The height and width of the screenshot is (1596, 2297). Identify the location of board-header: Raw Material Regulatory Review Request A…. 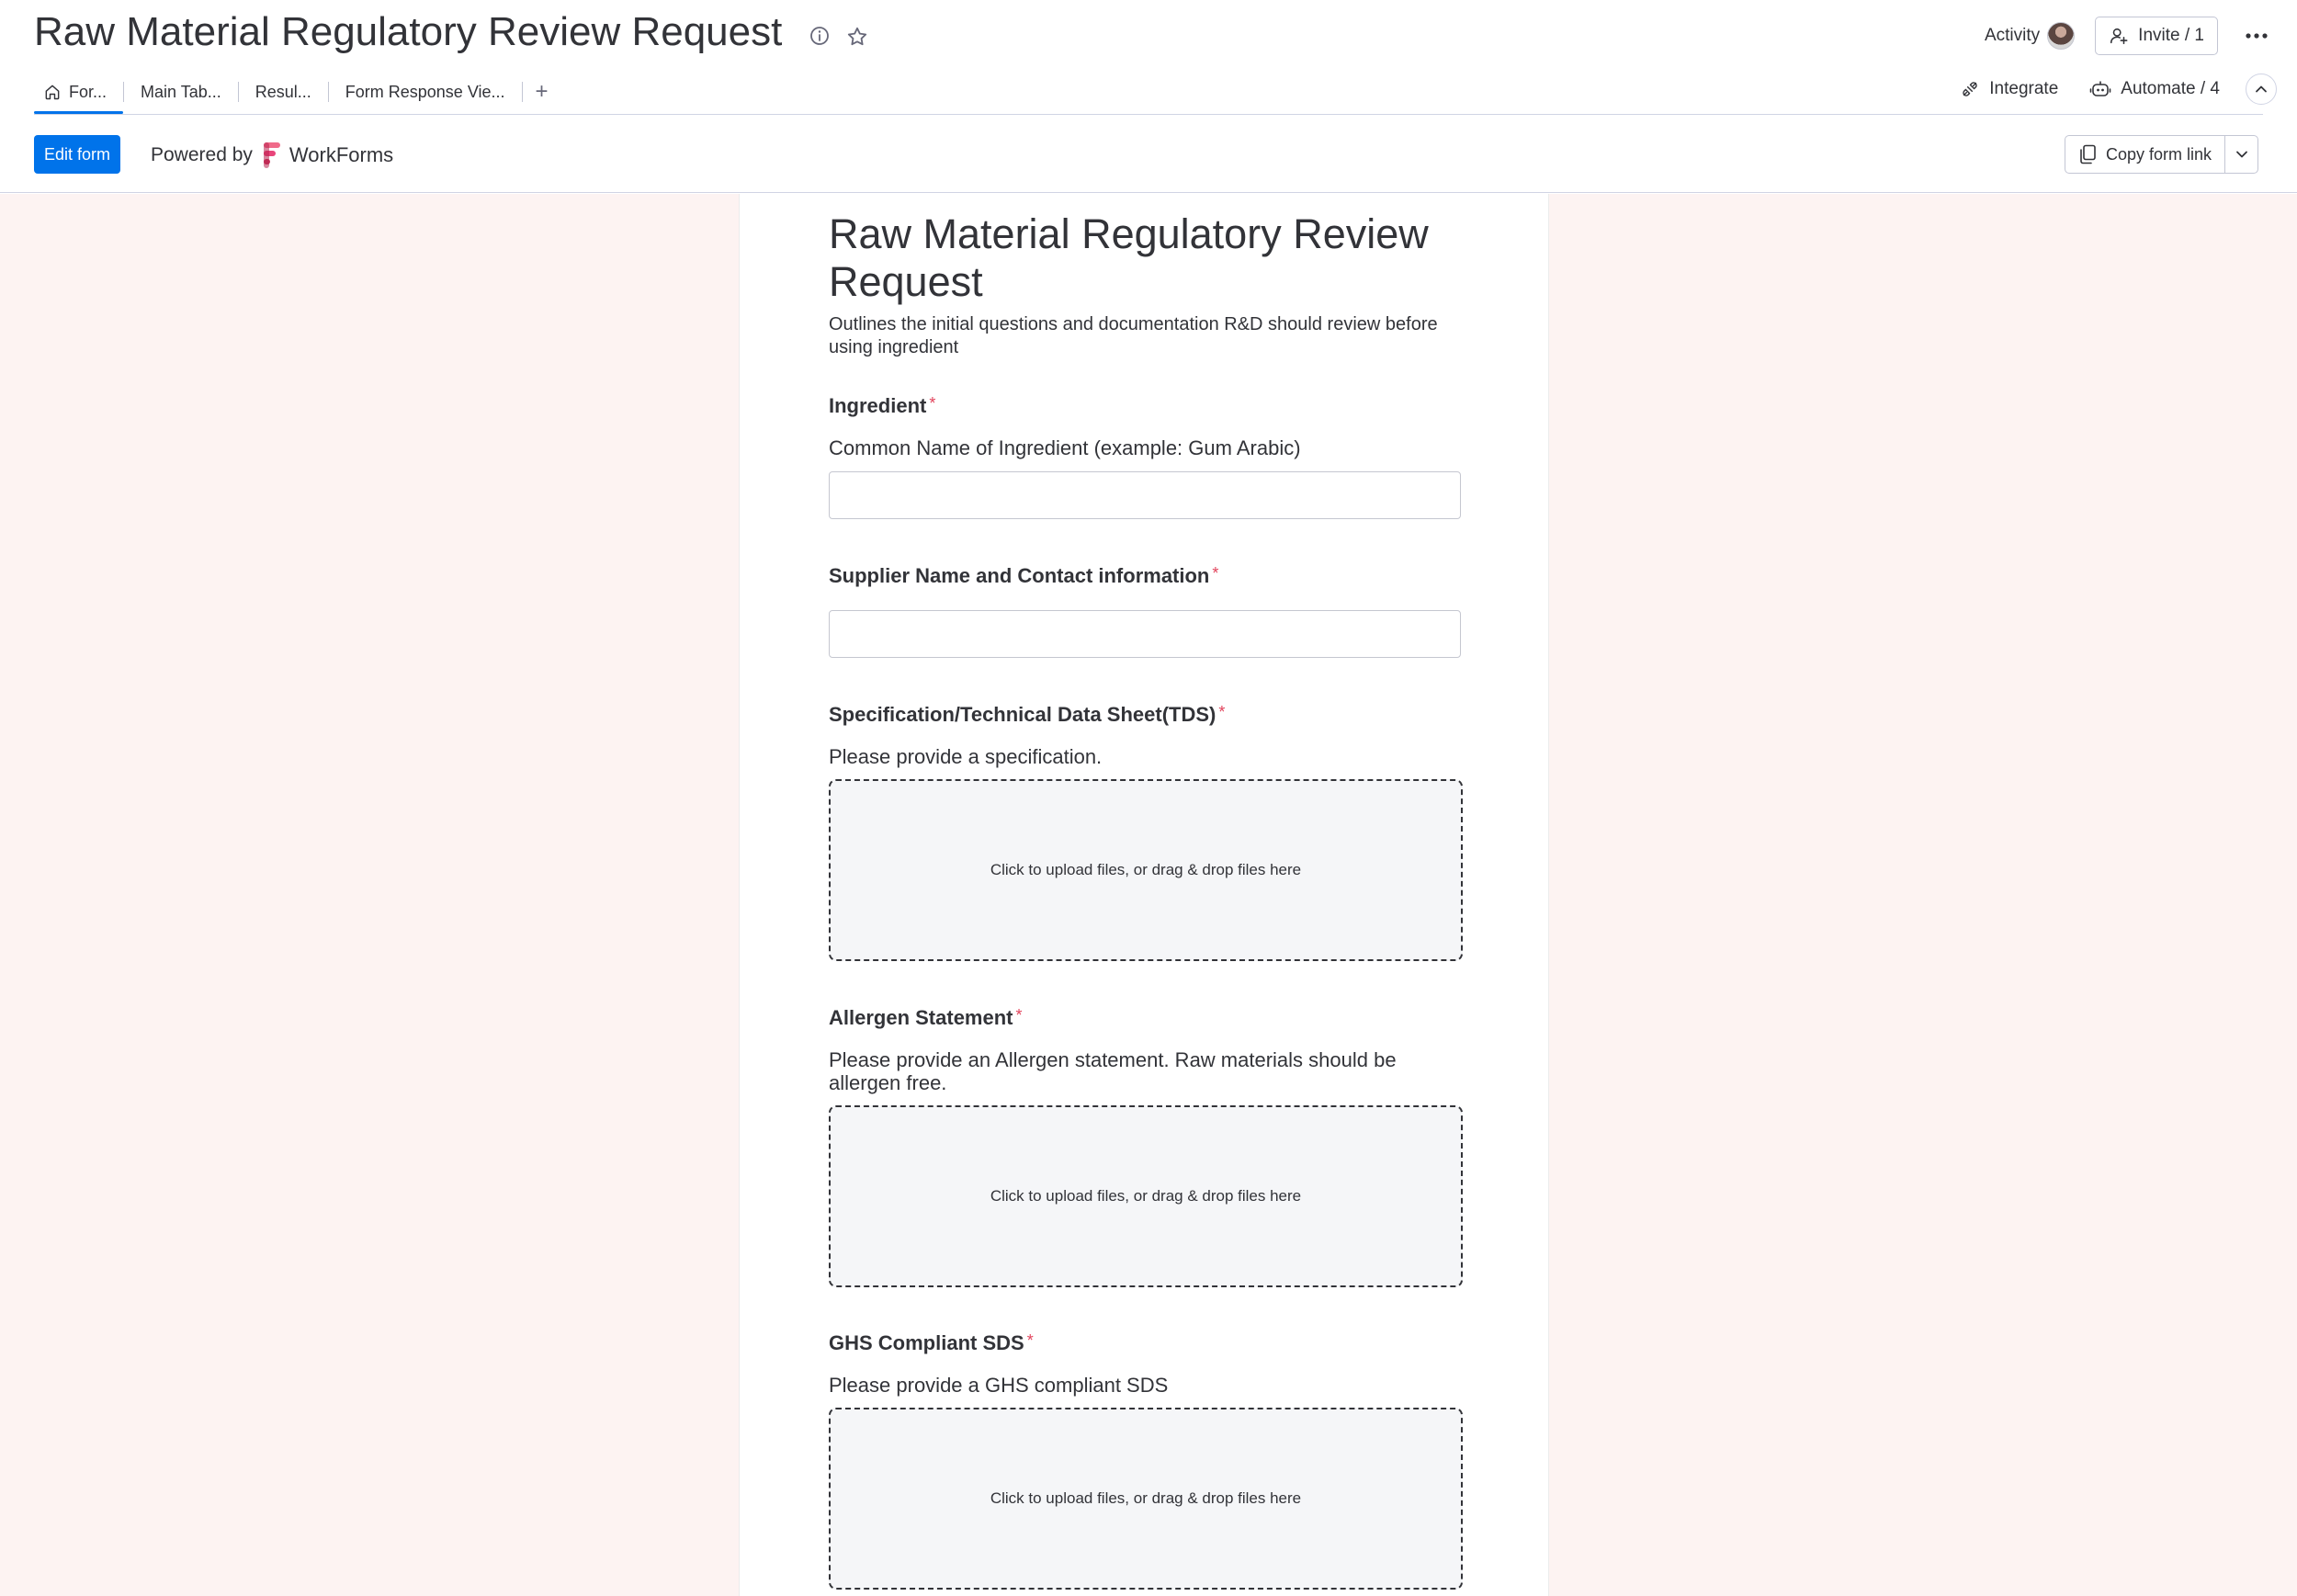
(1148, 58).